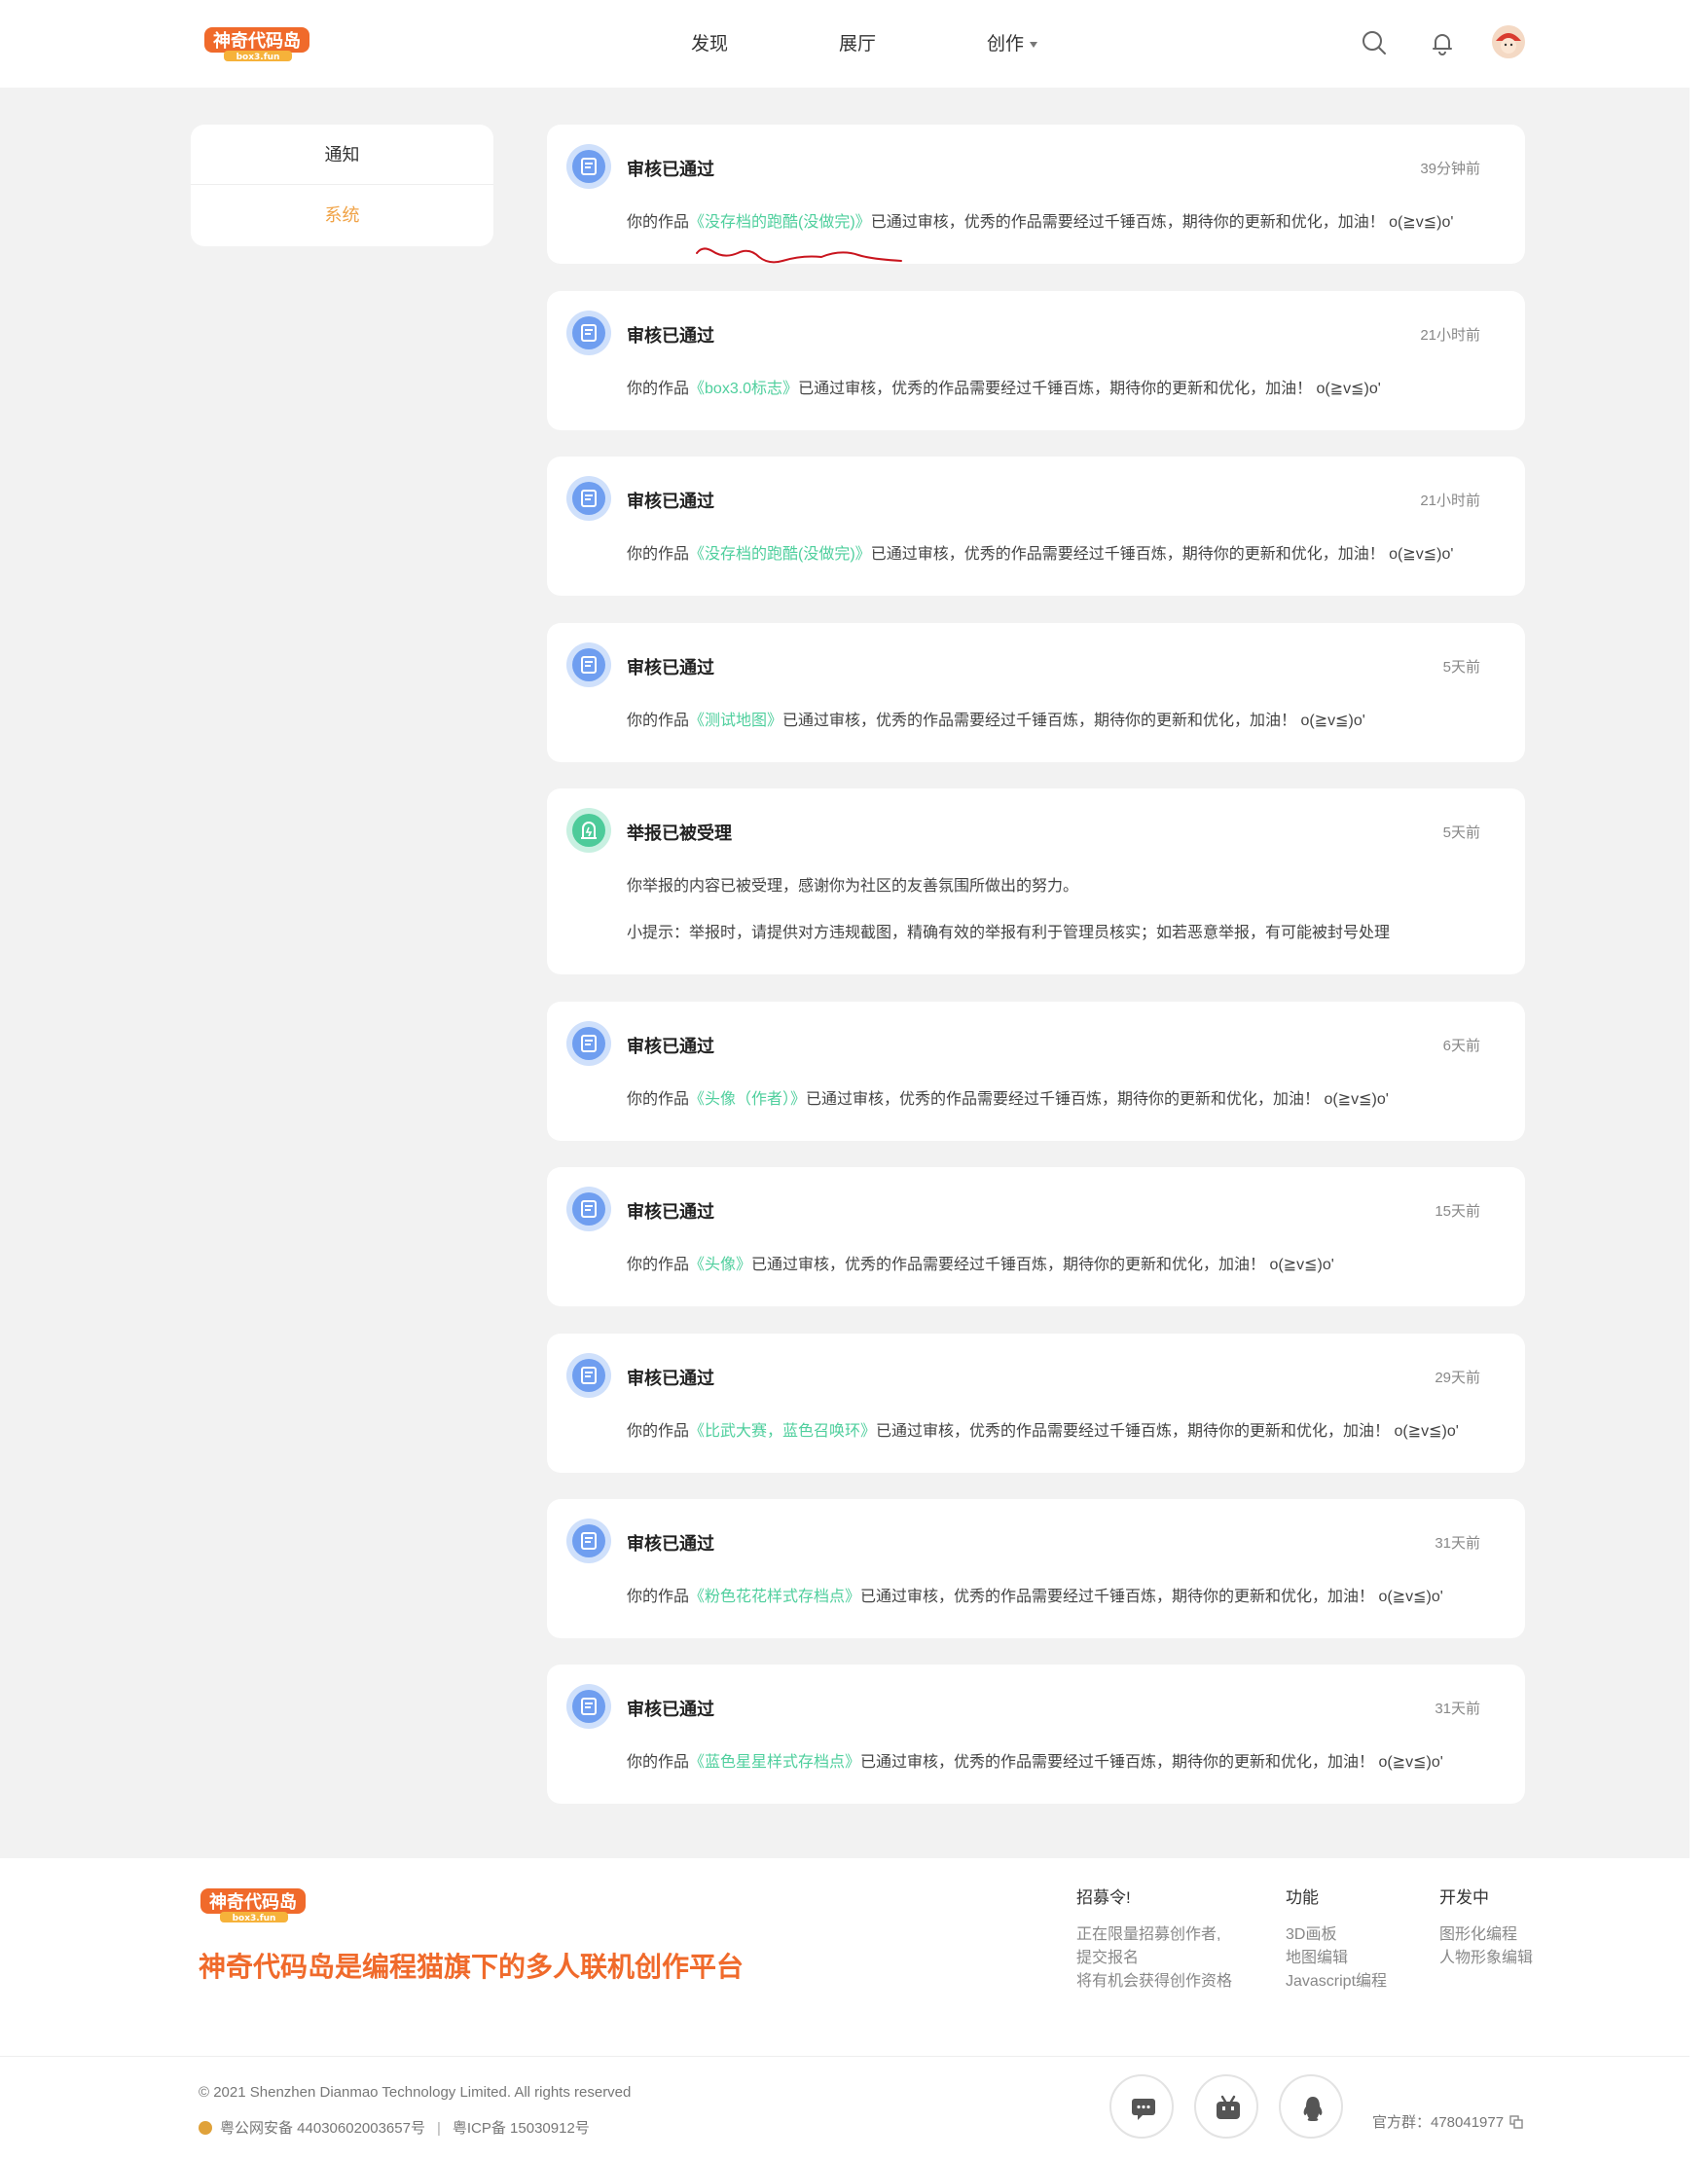 Image resolution: width=1708 pixels, height=2160 pixels. Describe the element at coordinates (782, 1431) in the screenshot. I see `work-link: 《比武大赛，蓝色召唤环》` at that location.